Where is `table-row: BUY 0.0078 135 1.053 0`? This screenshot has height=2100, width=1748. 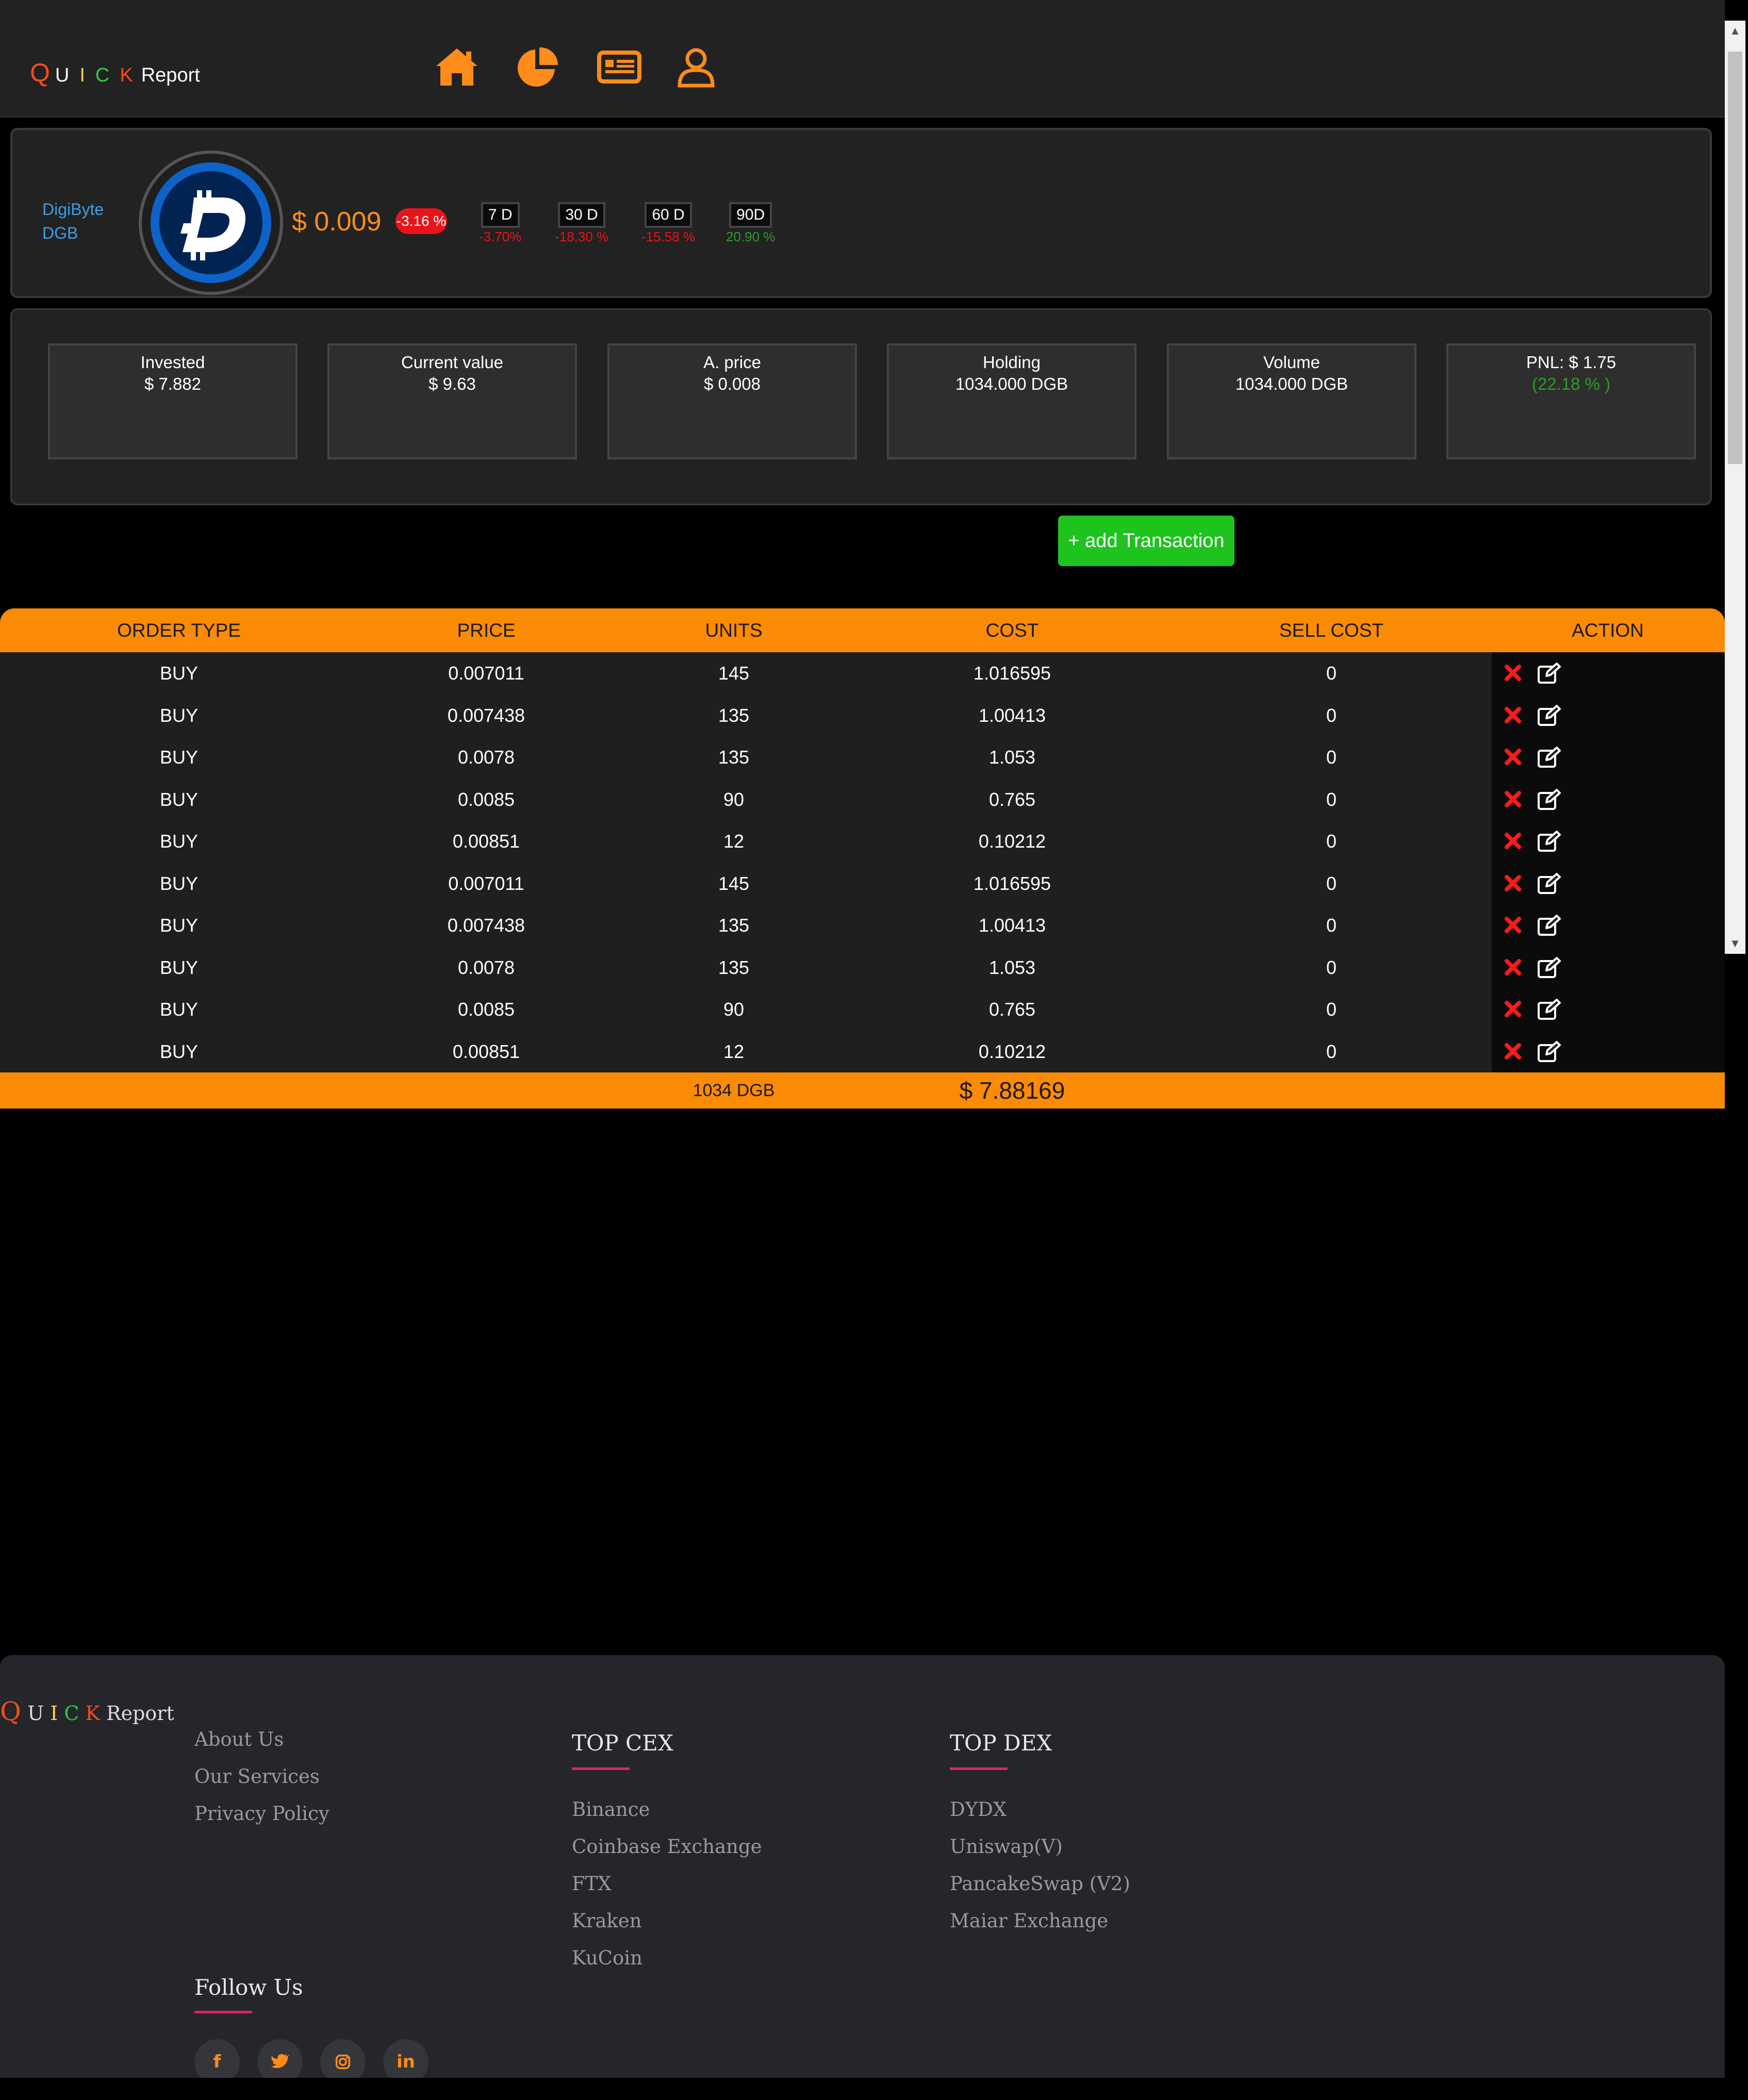 table-row: BUY 0.0078 135 1.053 0 is located at coordinates (862, 757).